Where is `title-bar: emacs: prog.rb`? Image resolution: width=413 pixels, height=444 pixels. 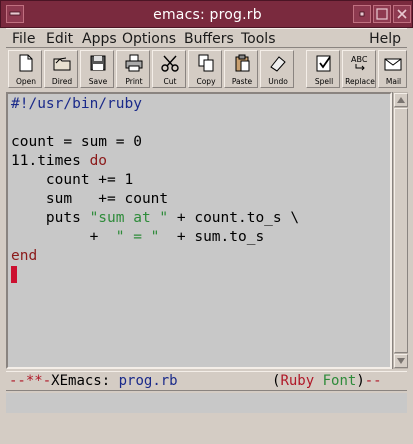 title-bar: emacs: prog.rb is located at coordinates (206, 14).